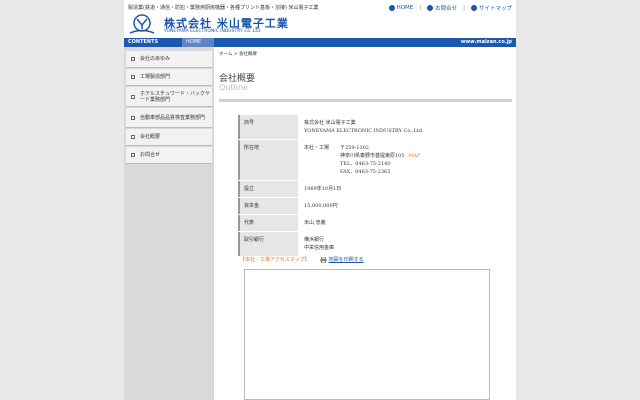  What do you see at coordinates (150, 155) in the screenshot?
I see `sidebar-item-label: お問合せ` at bounding box center [150, 155].